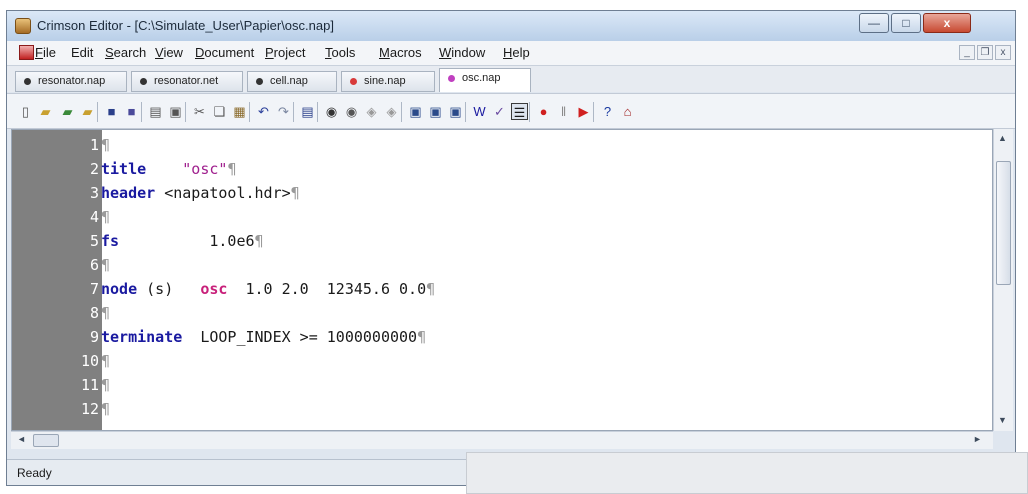  I want to click on scroll-down-icon: ▼, so click(1002, 420).